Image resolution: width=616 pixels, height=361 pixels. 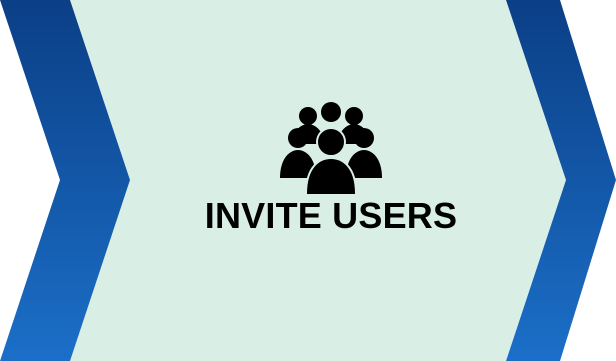 What do you see at coordinates (331, 215) in the screenshot?
I see `step-label: INVITE USERS` at bounding box center [331, 215].